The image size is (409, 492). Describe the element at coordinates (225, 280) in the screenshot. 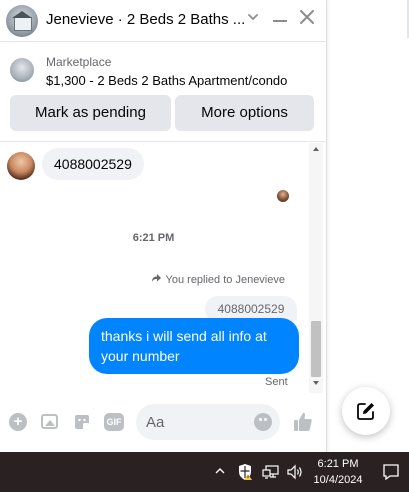

I see `replied-text: You replied to Jenevieve` at that location.